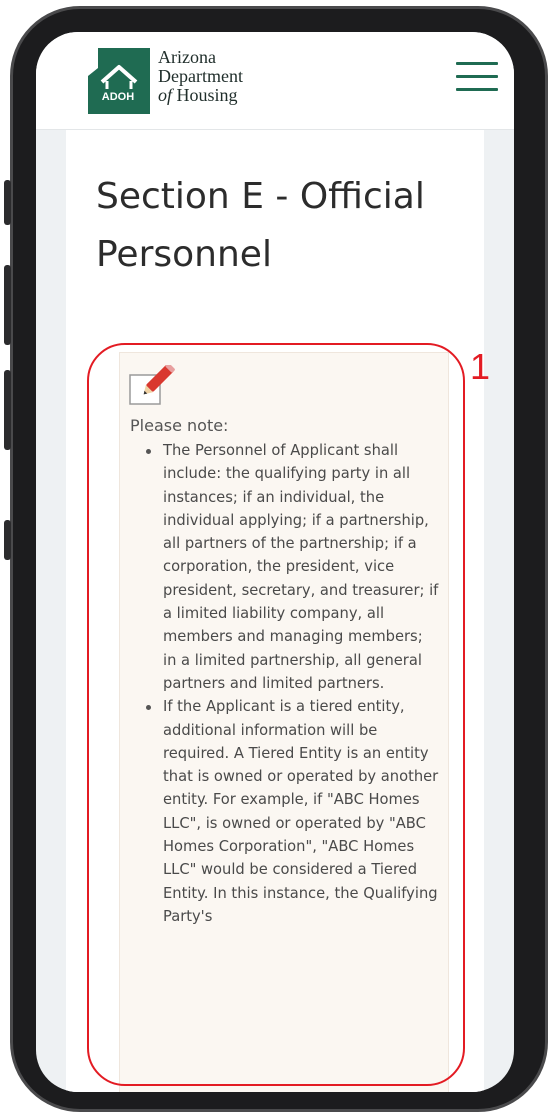  I want to click on note-label: Please note:, so click(179, 425).